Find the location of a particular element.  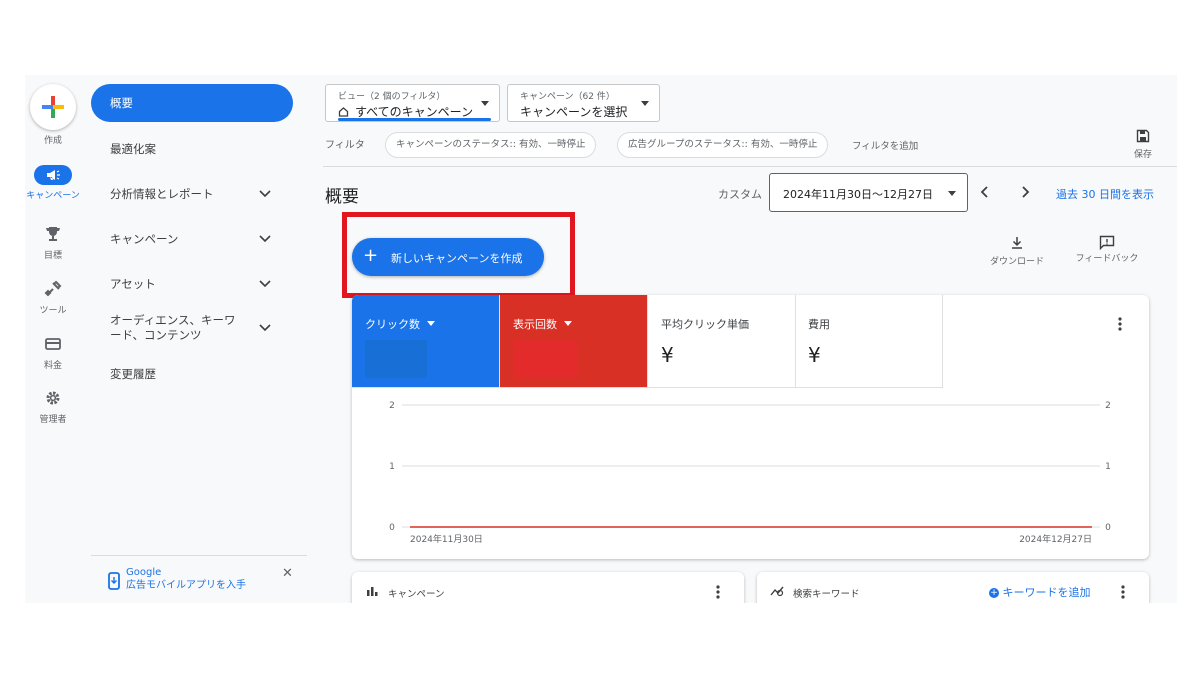

add-filter-button: フィルタを追加 is located at coordinates (885, 145).